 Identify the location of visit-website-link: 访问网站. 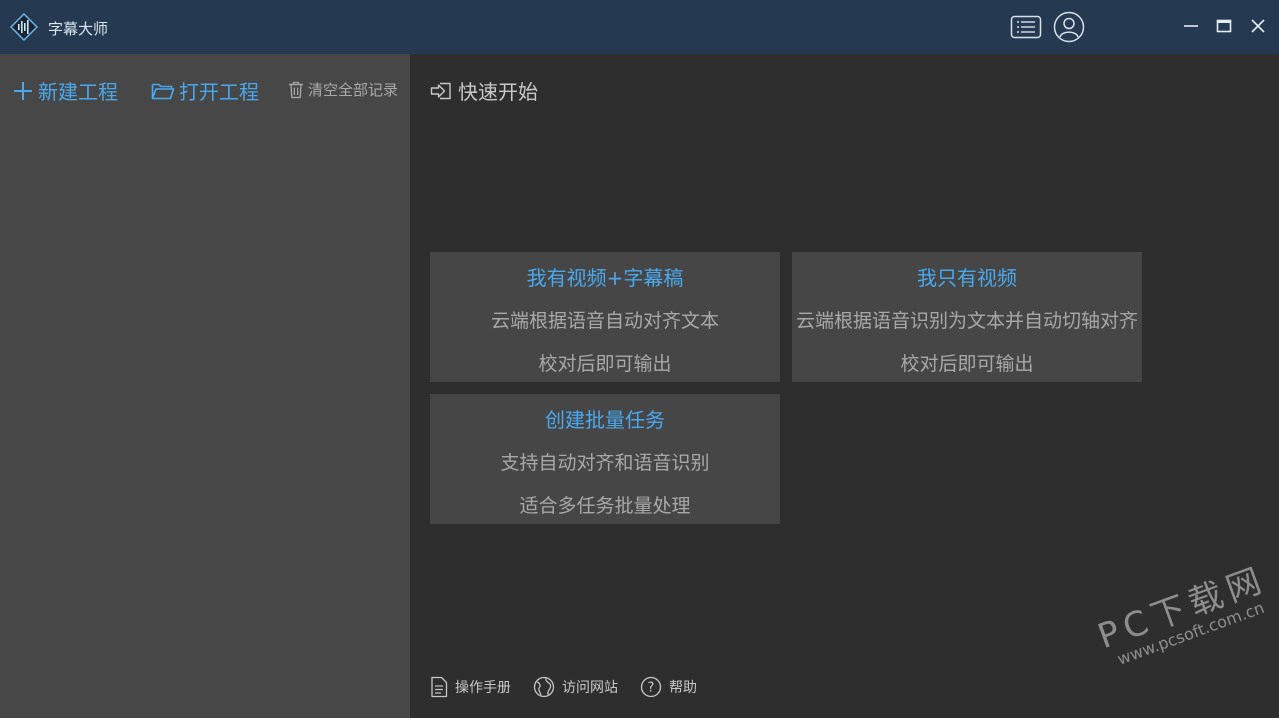
(575, 687).